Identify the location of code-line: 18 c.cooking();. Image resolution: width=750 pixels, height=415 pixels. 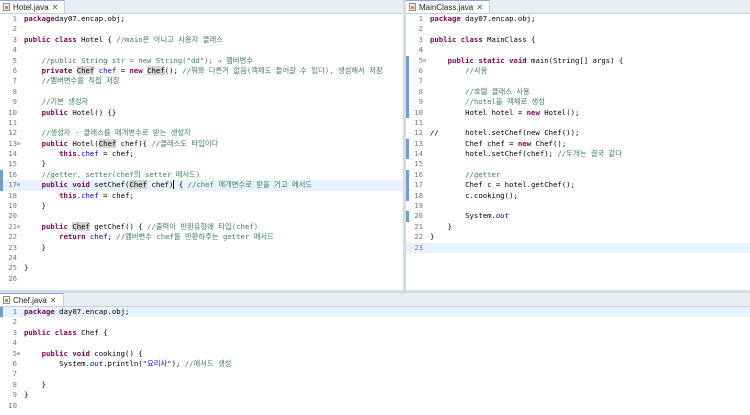
(578, 196).